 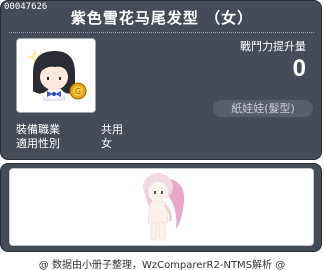 I want to click on hair-item-icon: G, so click(x=56, y=75).